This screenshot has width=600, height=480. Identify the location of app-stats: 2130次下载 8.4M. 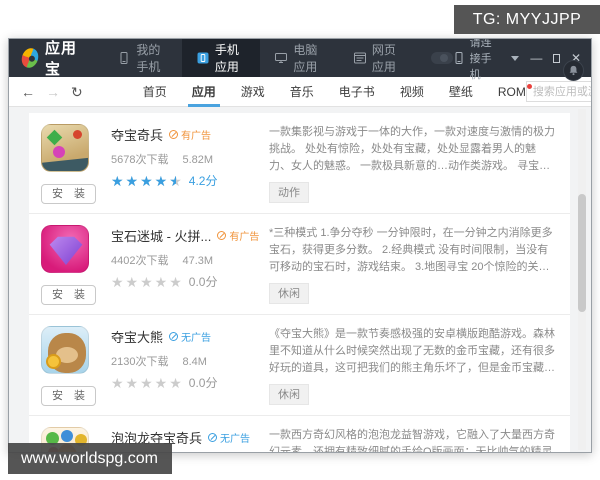
(184, 361).